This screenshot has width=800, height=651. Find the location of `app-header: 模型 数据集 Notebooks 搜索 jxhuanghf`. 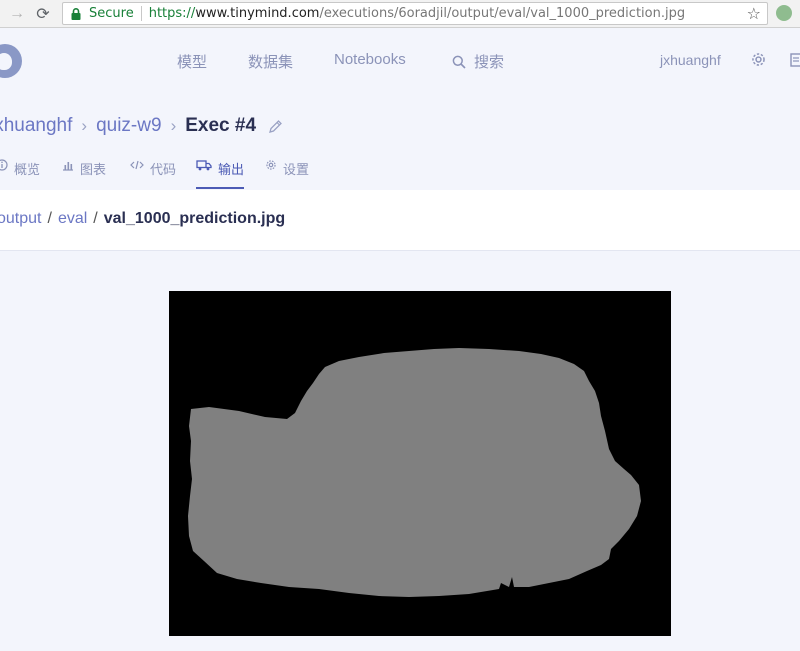

app-header: 模型 数据集 Notebooks 搜索 jxhuanghf is located at coordinates (400, 59).